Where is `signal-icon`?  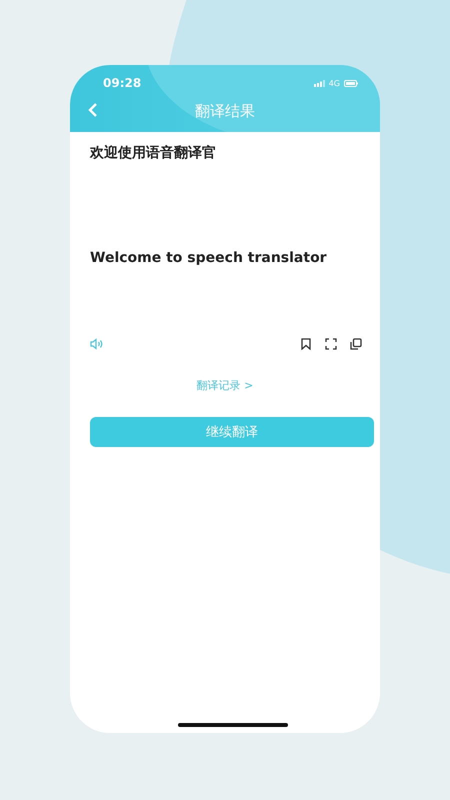 signal-icon is located at coordinates (319, 83).